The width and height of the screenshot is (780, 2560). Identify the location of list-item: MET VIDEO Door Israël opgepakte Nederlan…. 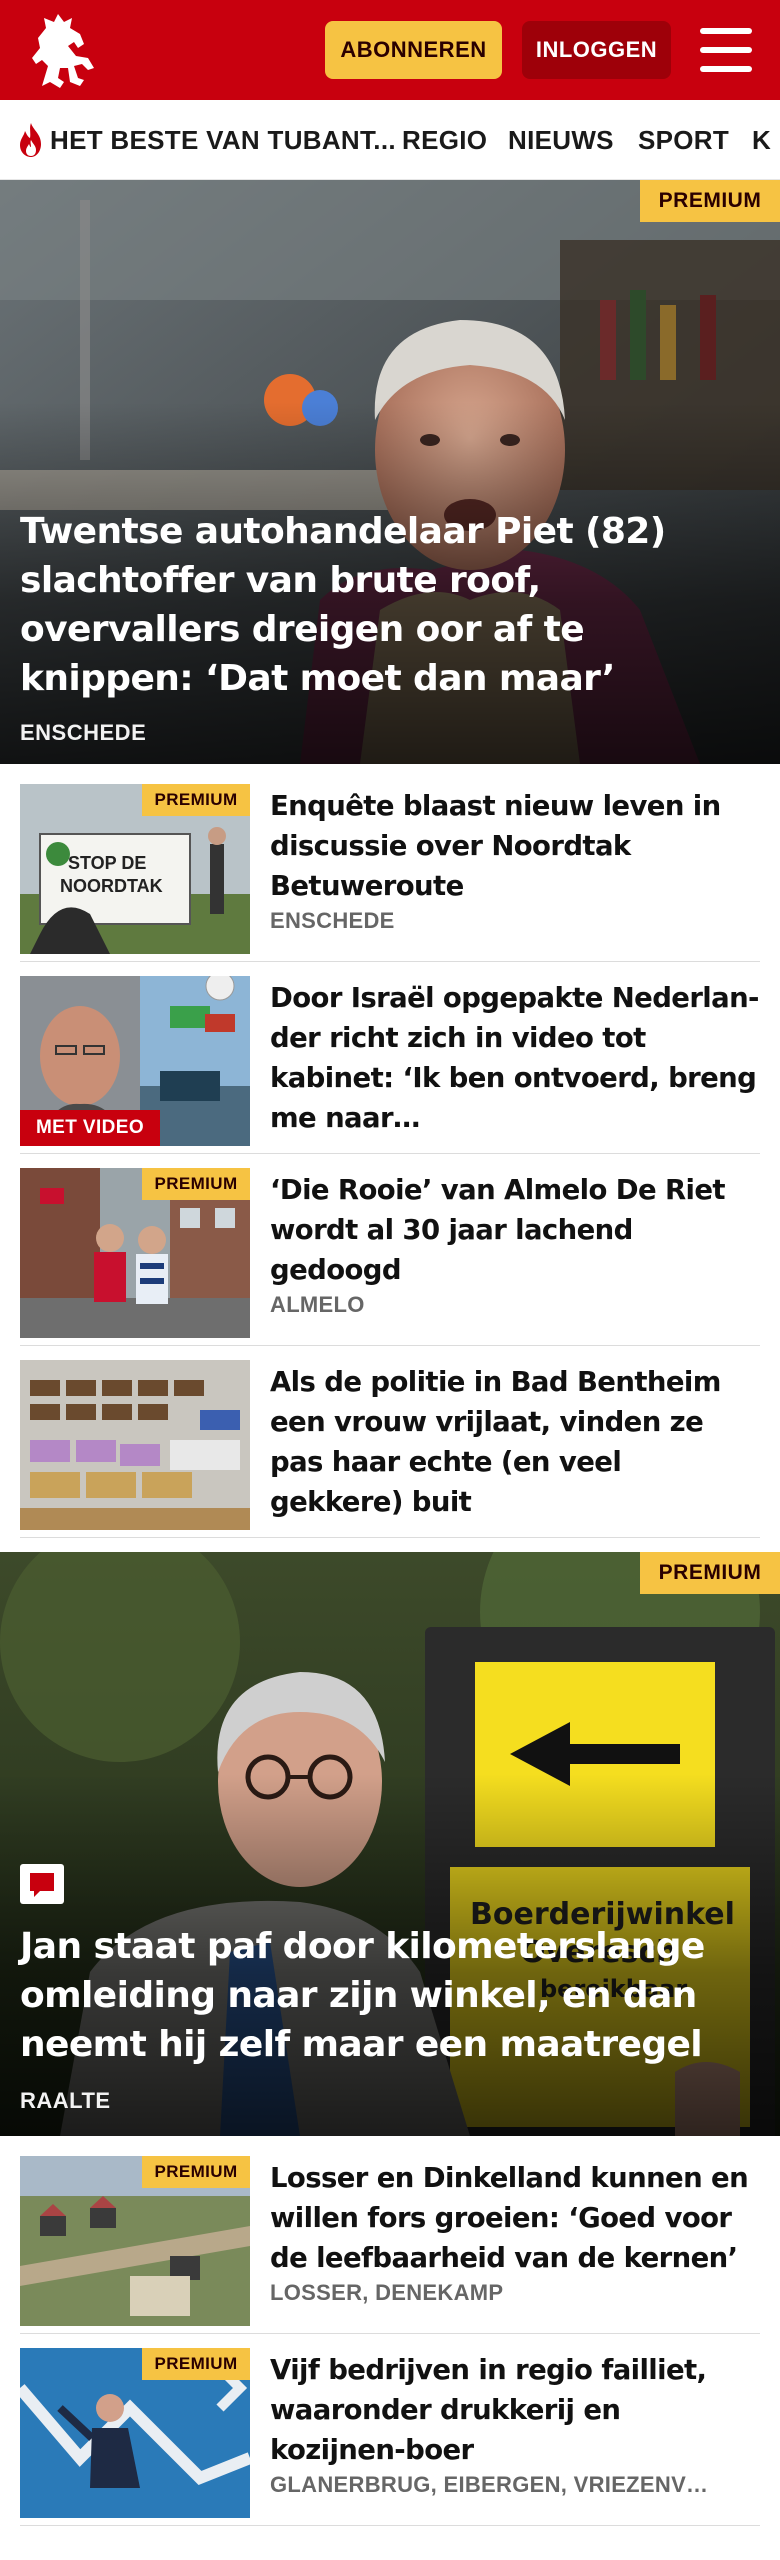
(390, 1065).